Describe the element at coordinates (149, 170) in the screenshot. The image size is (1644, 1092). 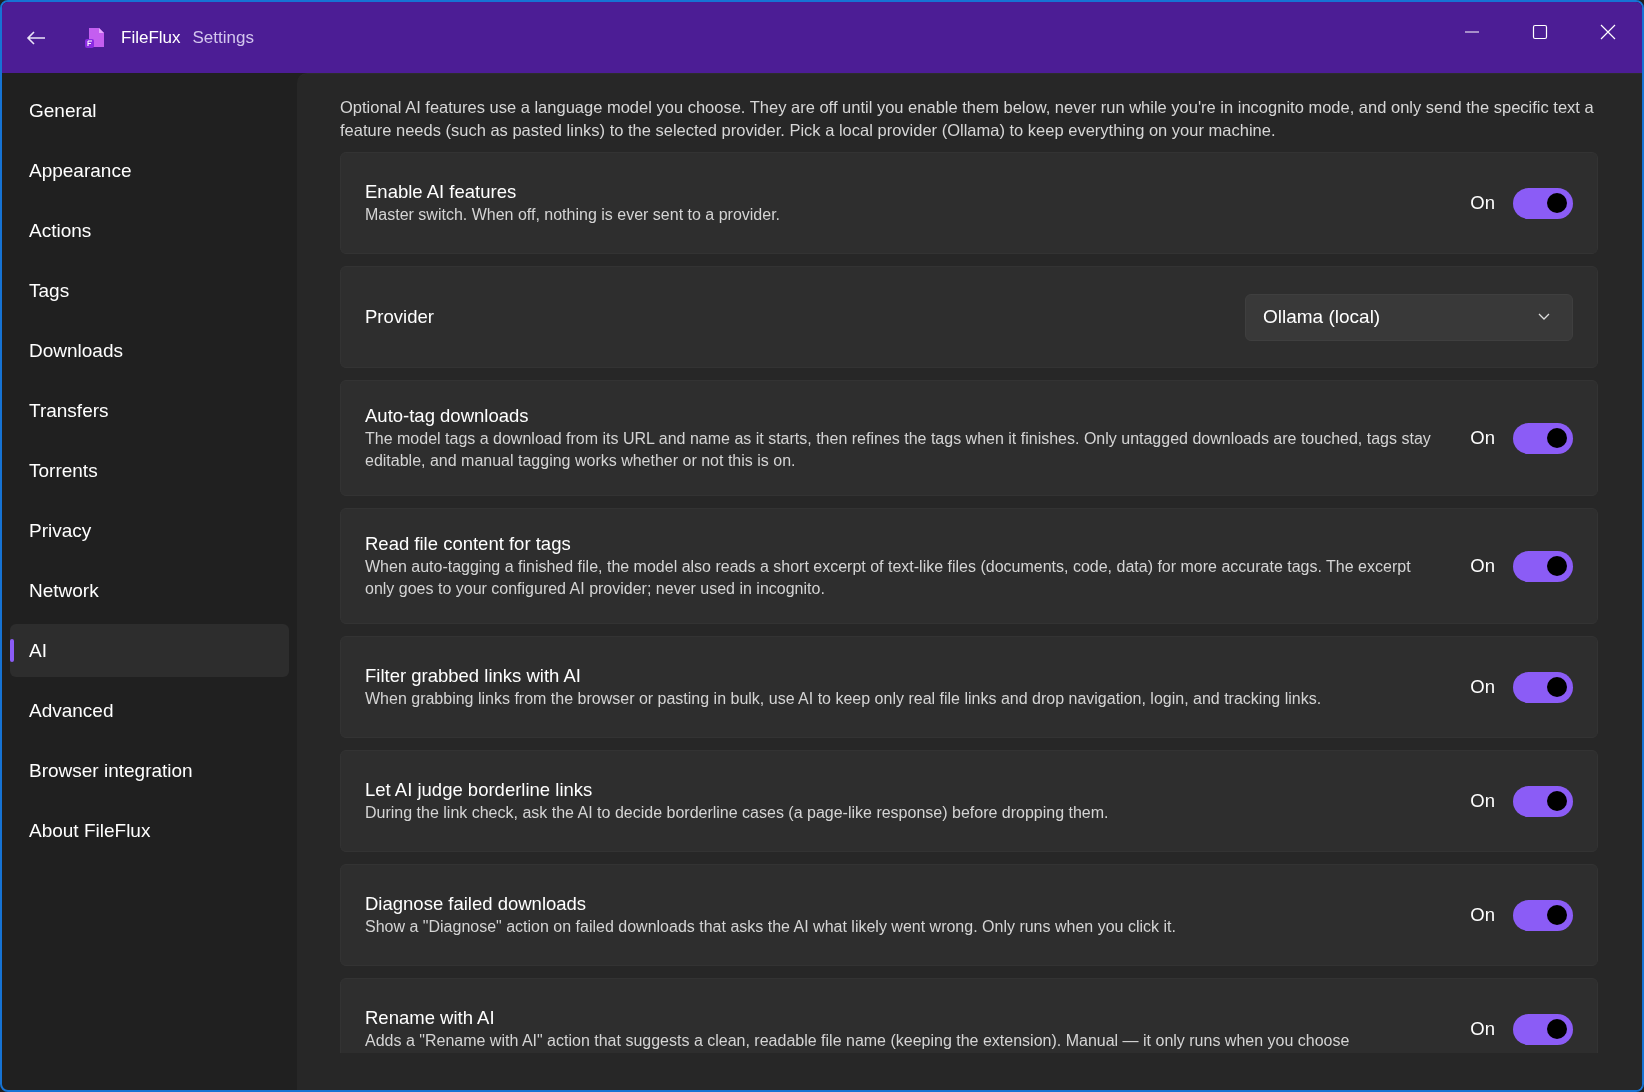
I see `sidebar-item: Appearance` at that location.